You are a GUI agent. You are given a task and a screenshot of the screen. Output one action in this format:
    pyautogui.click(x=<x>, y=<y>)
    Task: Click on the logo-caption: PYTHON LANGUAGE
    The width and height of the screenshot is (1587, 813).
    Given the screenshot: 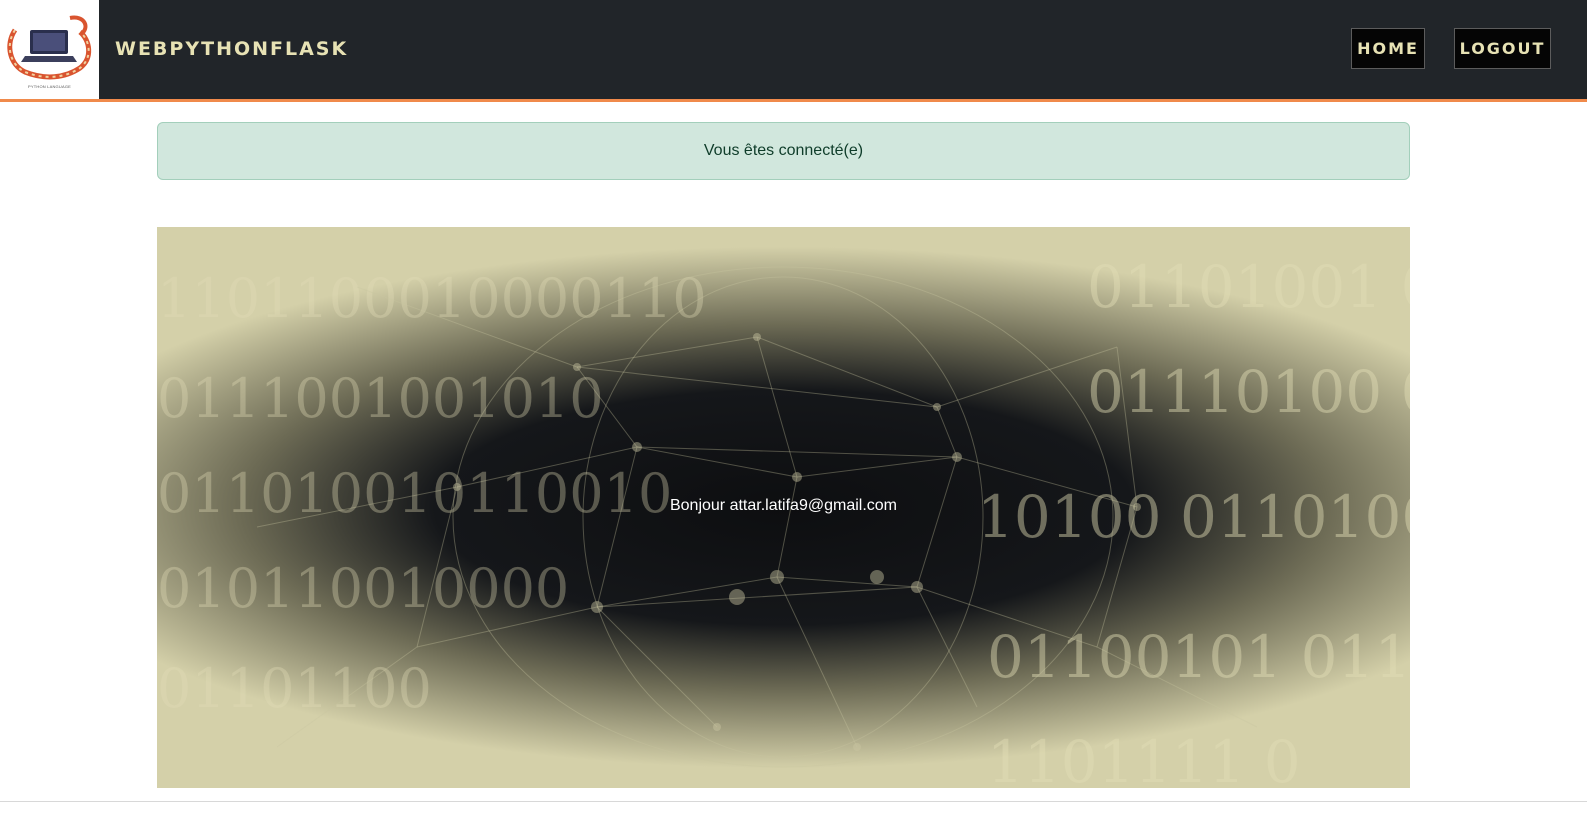 What is the action you would take?
    pyautogui.click(x=49, y=86)
    